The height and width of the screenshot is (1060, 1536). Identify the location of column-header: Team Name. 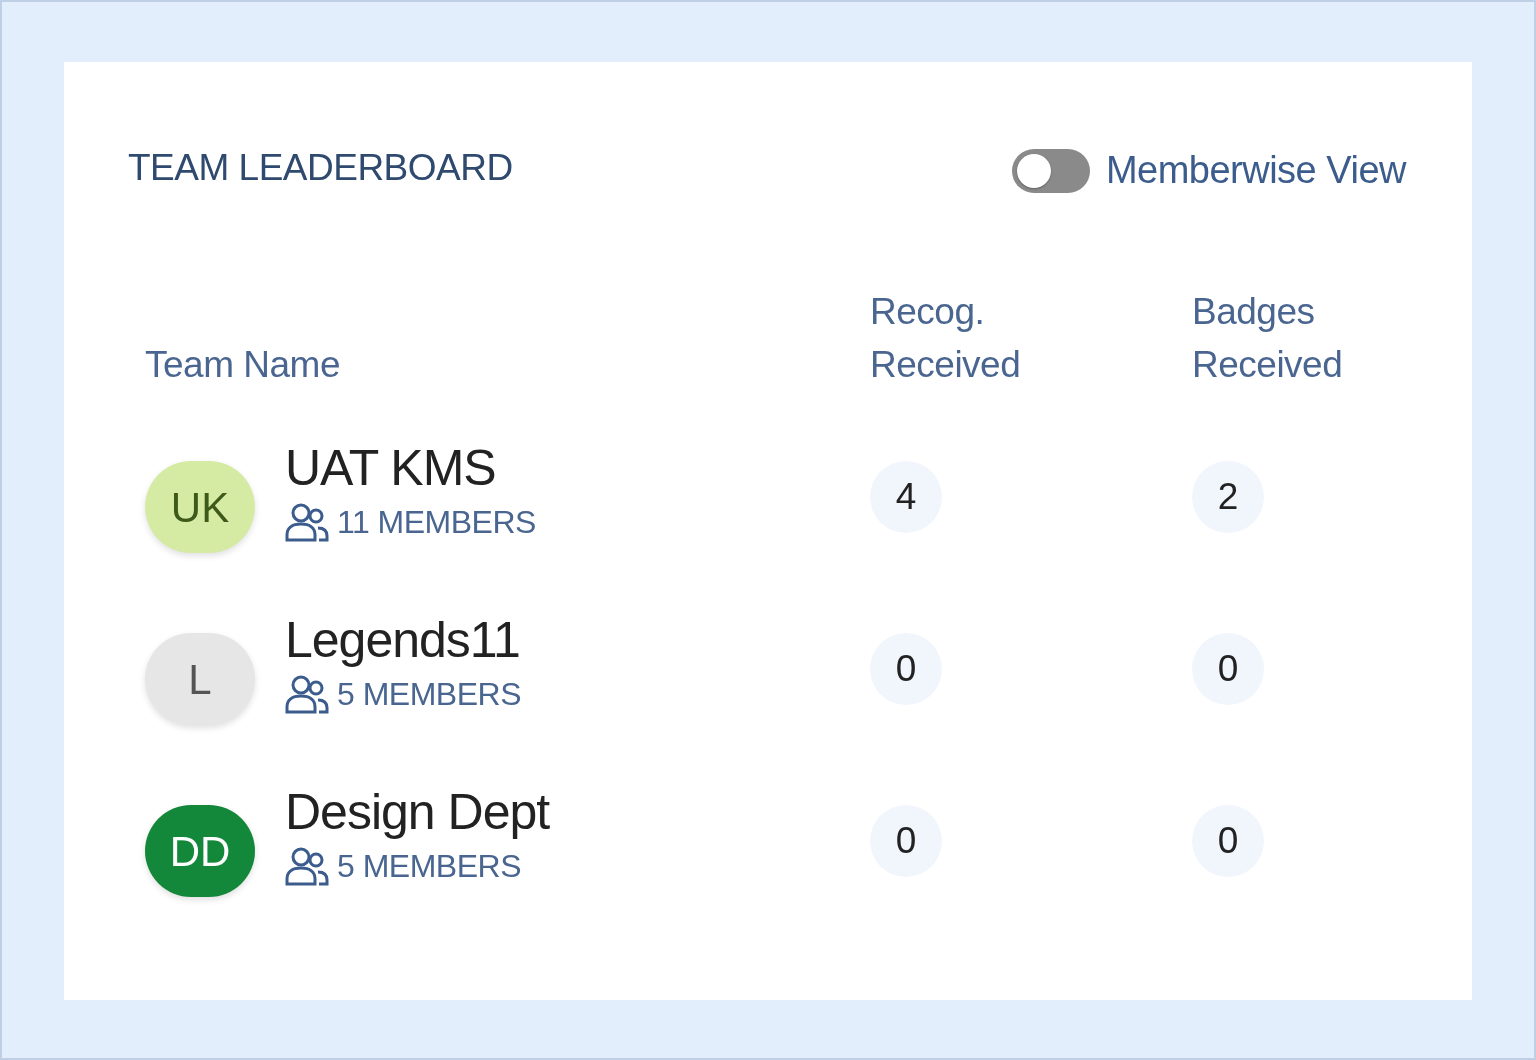
(242, 365).